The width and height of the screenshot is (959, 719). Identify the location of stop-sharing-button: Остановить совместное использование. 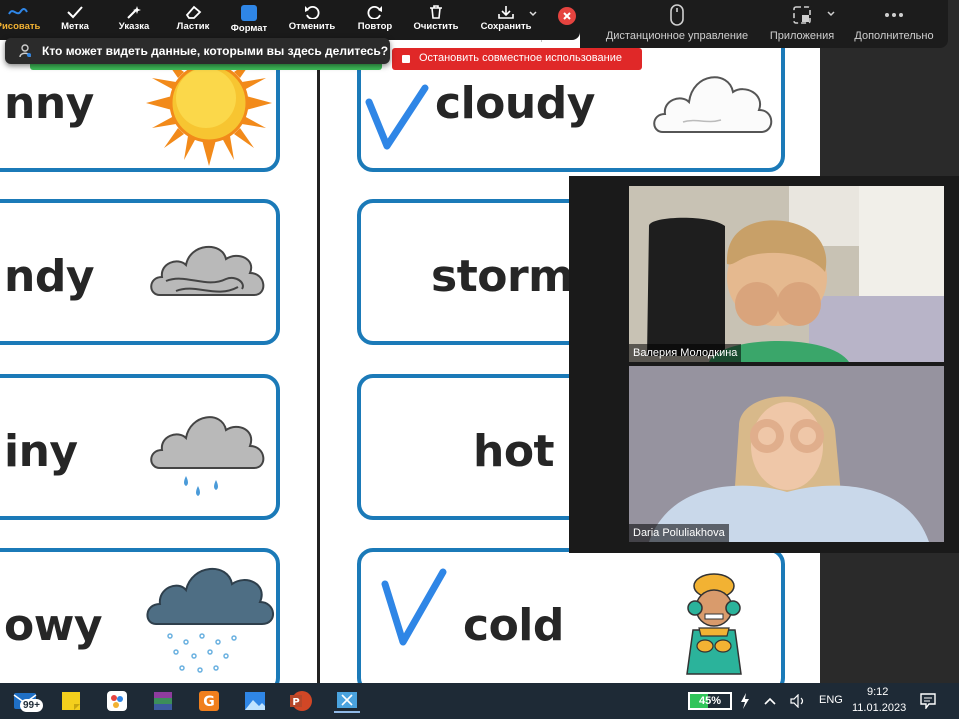
(517, 59).